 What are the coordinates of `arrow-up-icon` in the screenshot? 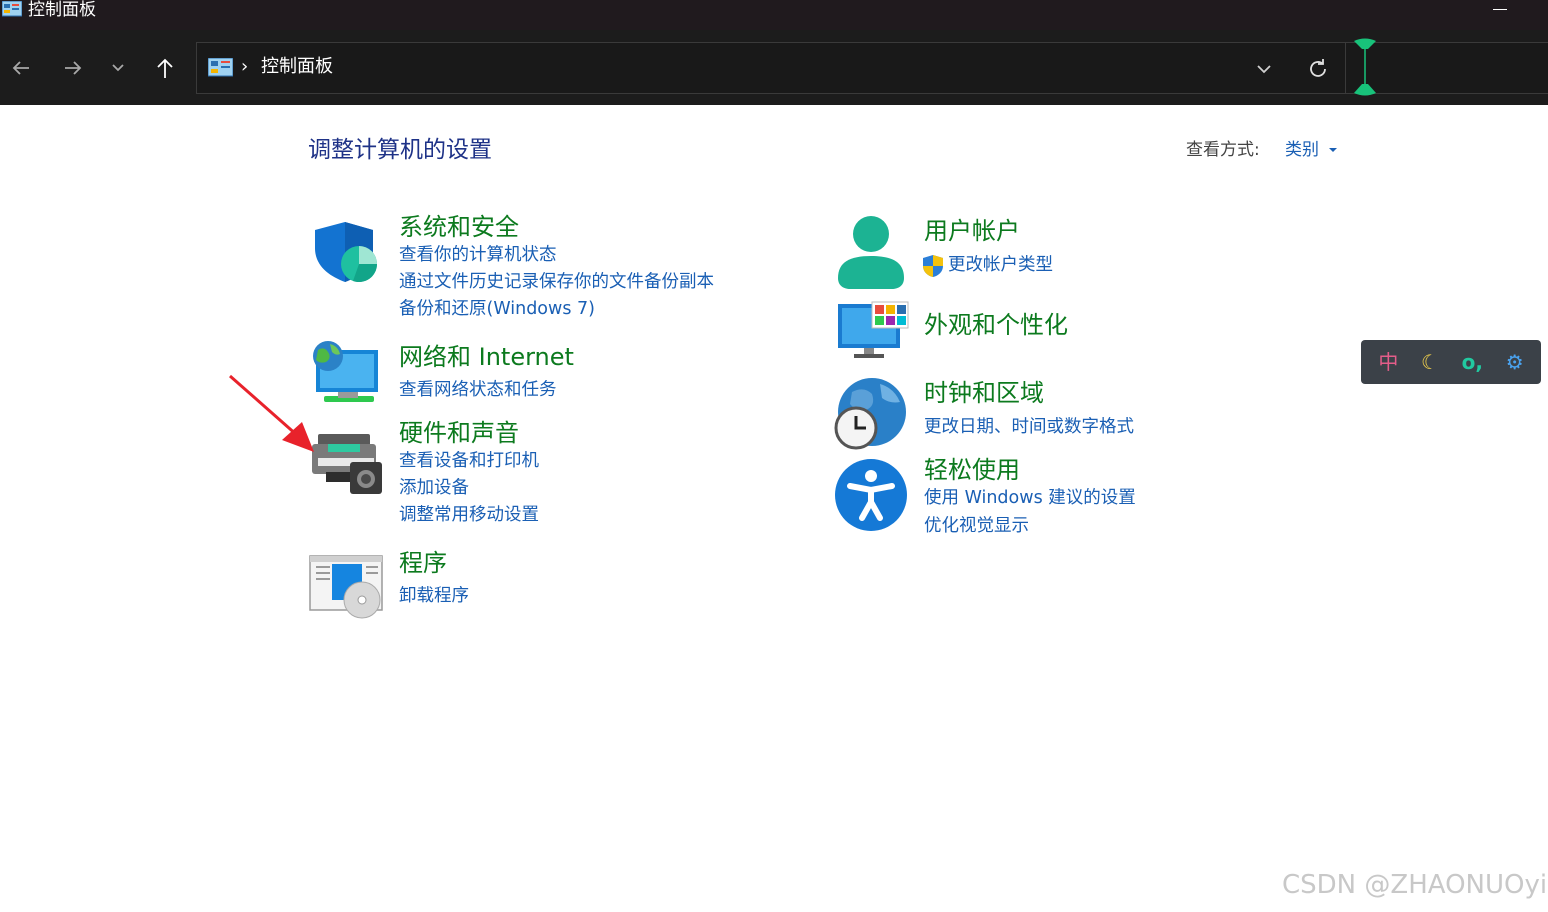 It's located at (165, 68).